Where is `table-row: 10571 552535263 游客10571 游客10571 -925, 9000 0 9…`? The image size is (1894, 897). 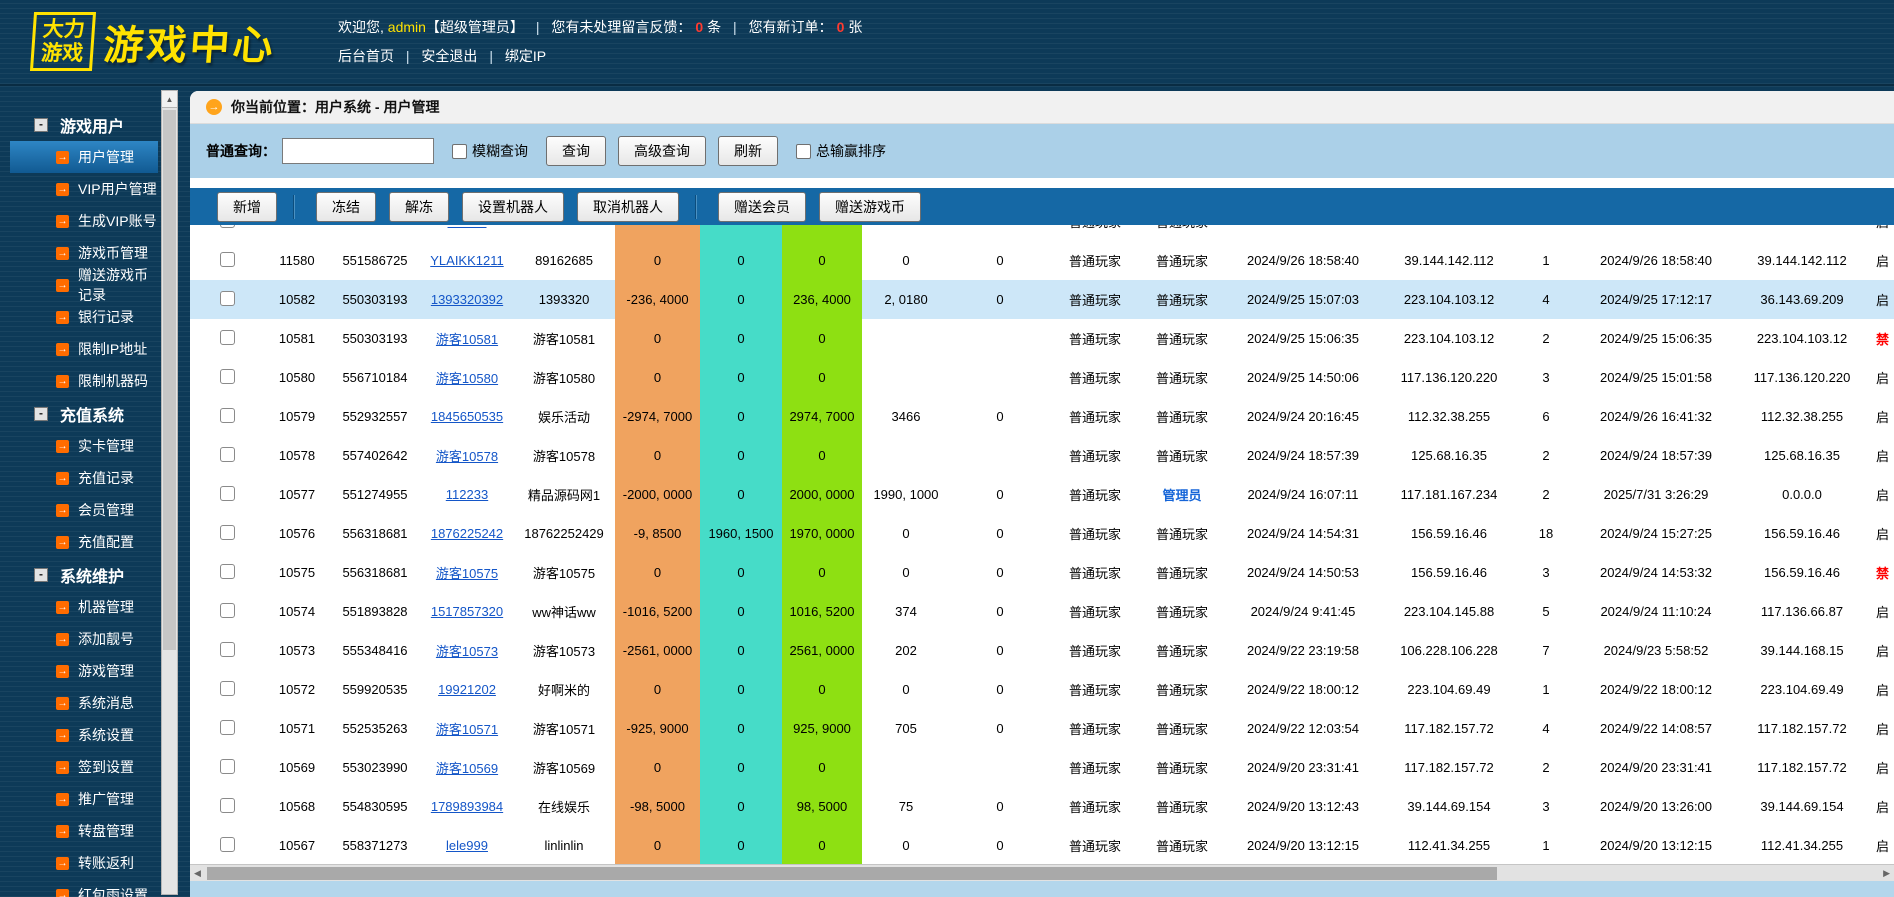 table-row: 10571 552535263 游客10571 游客10571 -925, 9000 0 9… is located at coordinates (1042, 728).